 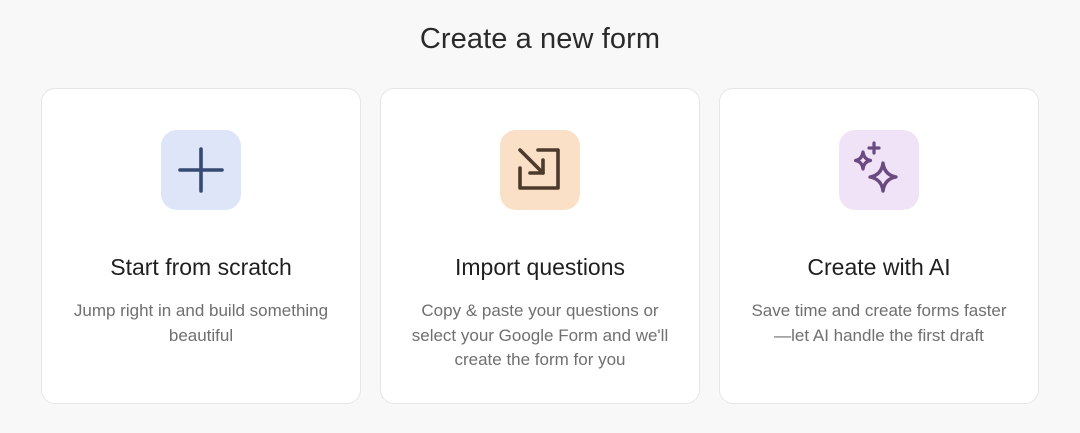 What do you see at coordinates (540, 39) in the screenshot?
I see `page-title: Create a new form` at bounding box center [540, 39].